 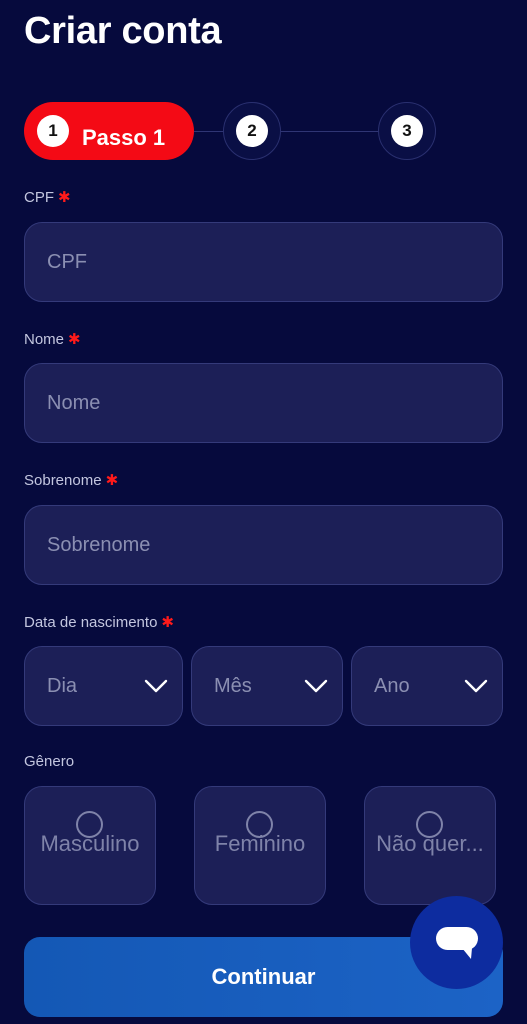 I want to click on gender-label-text: Gênero, so click(x=49, y=761).